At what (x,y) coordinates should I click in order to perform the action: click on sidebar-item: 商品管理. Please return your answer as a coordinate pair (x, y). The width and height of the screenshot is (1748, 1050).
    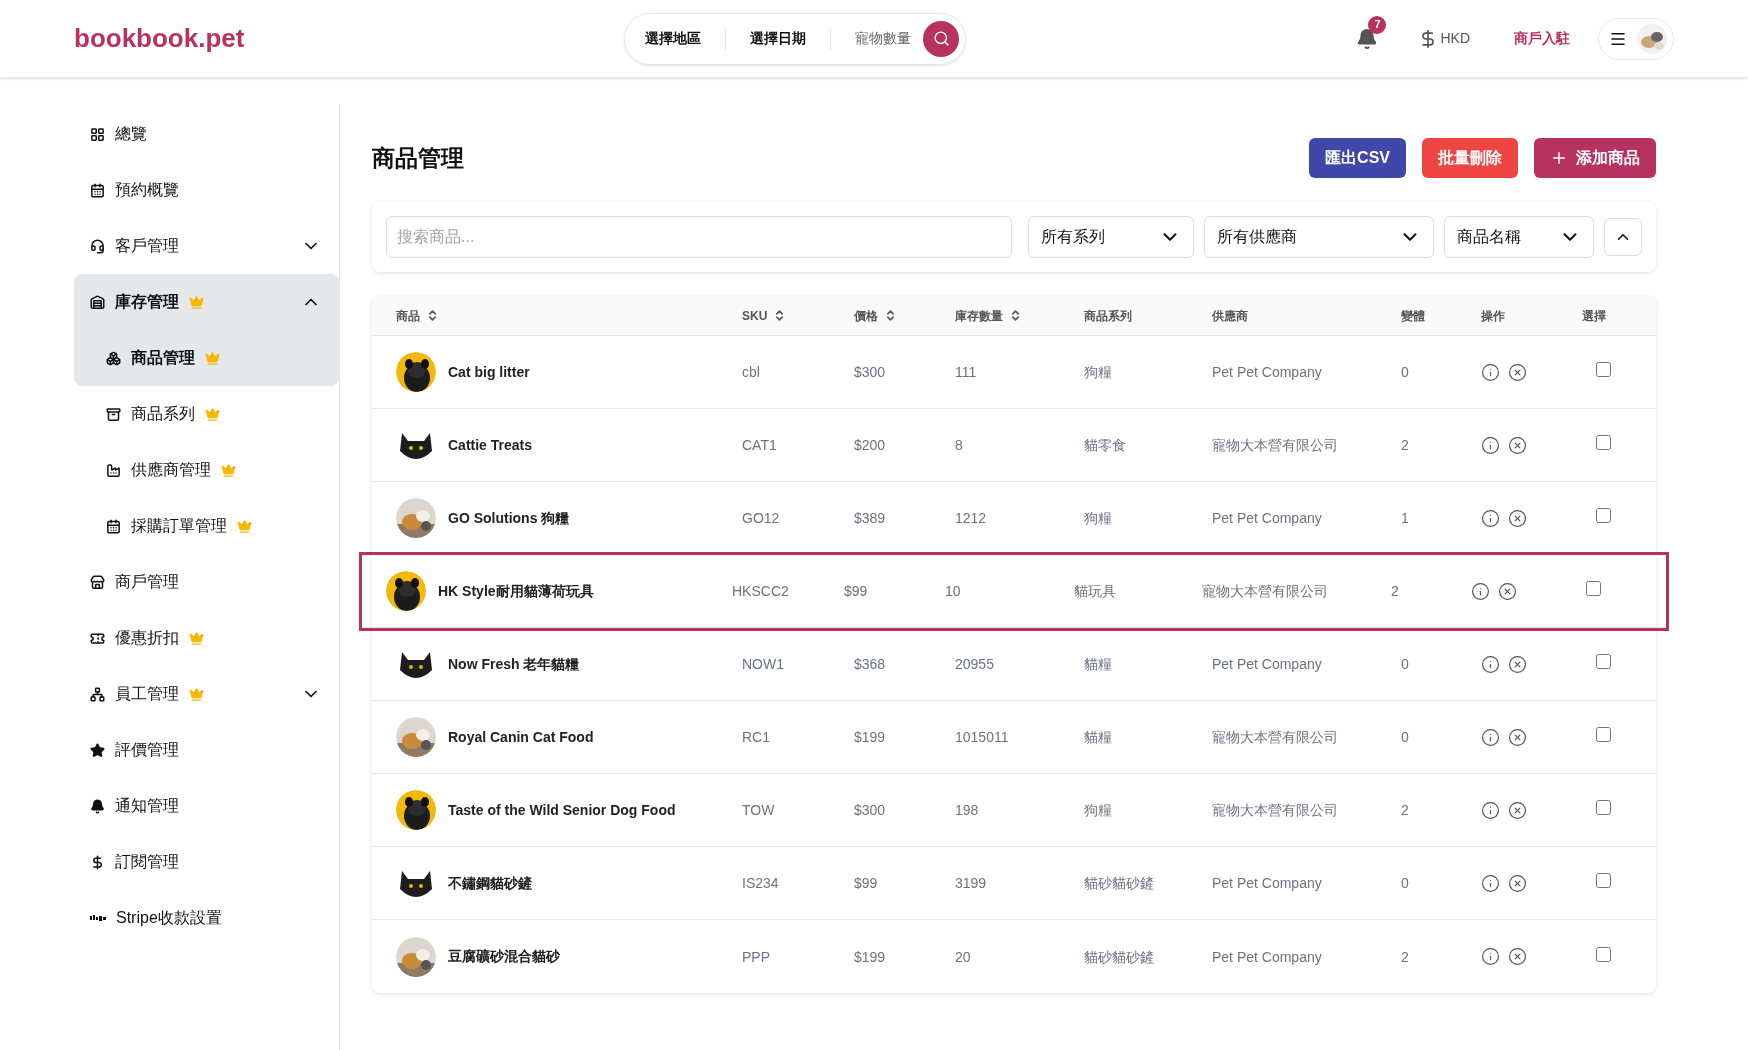
    Looking at the image, I should click on (206, 358).